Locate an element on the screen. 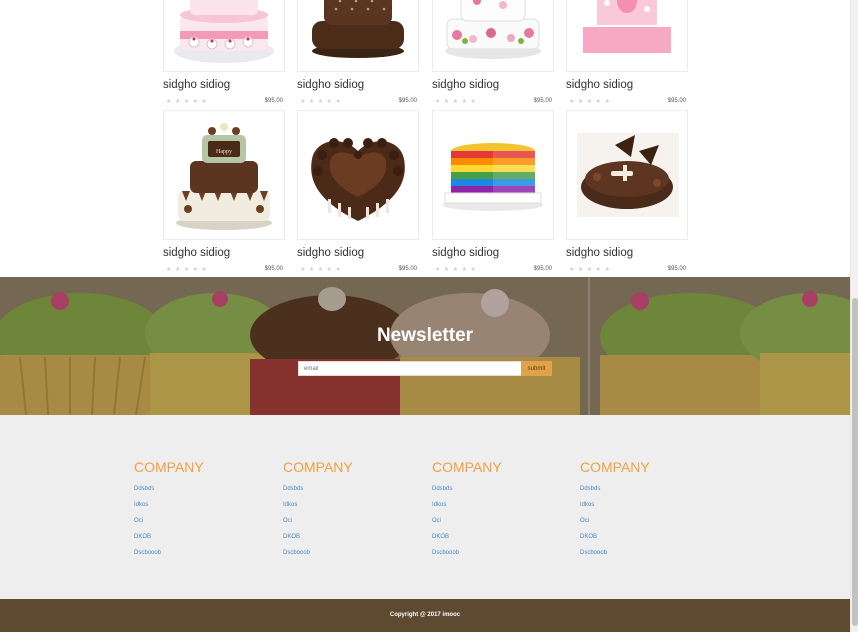 The image size is (858, 632). copyright-text: Copyright @ 2017 imooc is located at coordinates (425, 615).